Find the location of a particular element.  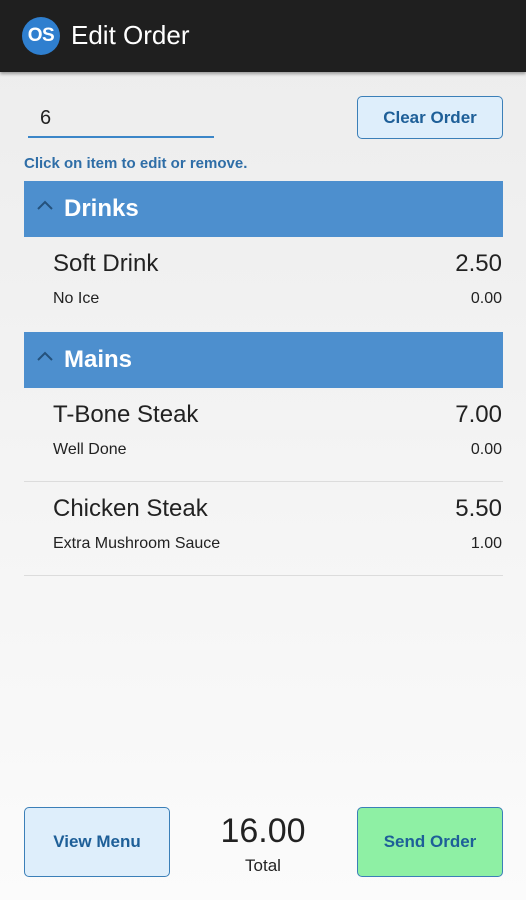

order-item: T-Bone Steak 7.00 Well Done 0.00 is located at coordinates (263, 435).